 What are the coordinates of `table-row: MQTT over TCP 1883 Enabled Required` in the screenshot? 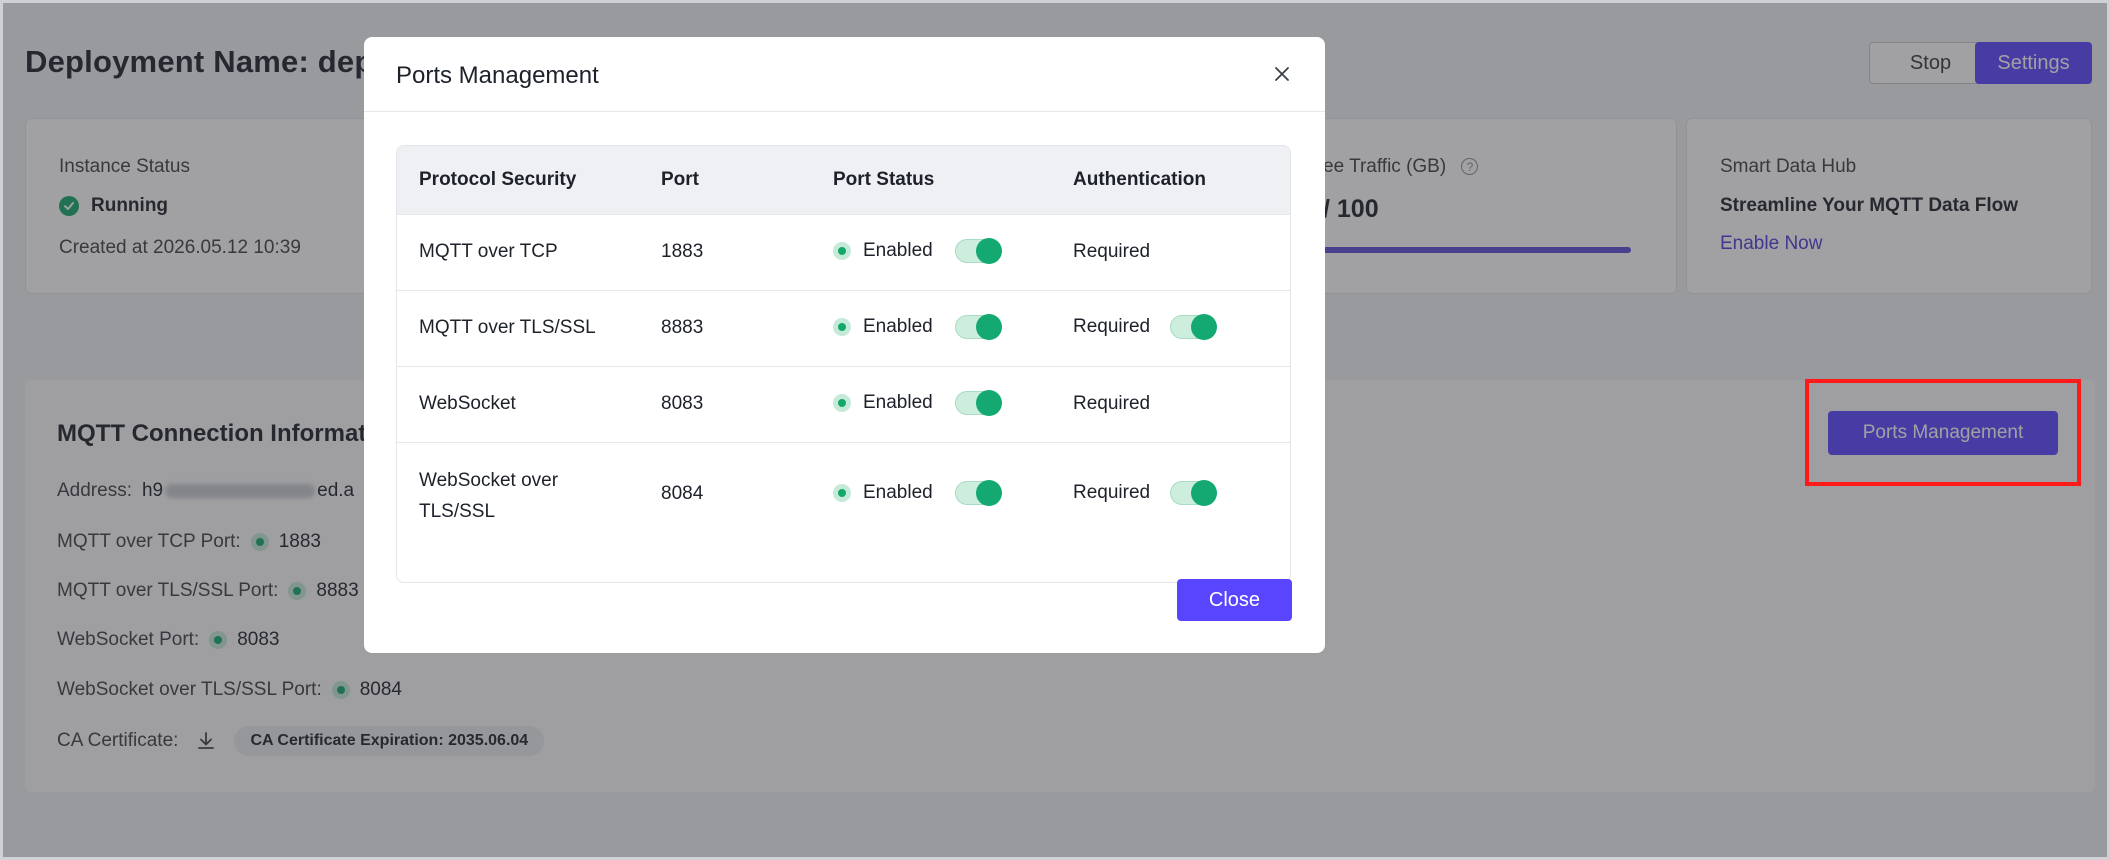 It's located at (843, 252).